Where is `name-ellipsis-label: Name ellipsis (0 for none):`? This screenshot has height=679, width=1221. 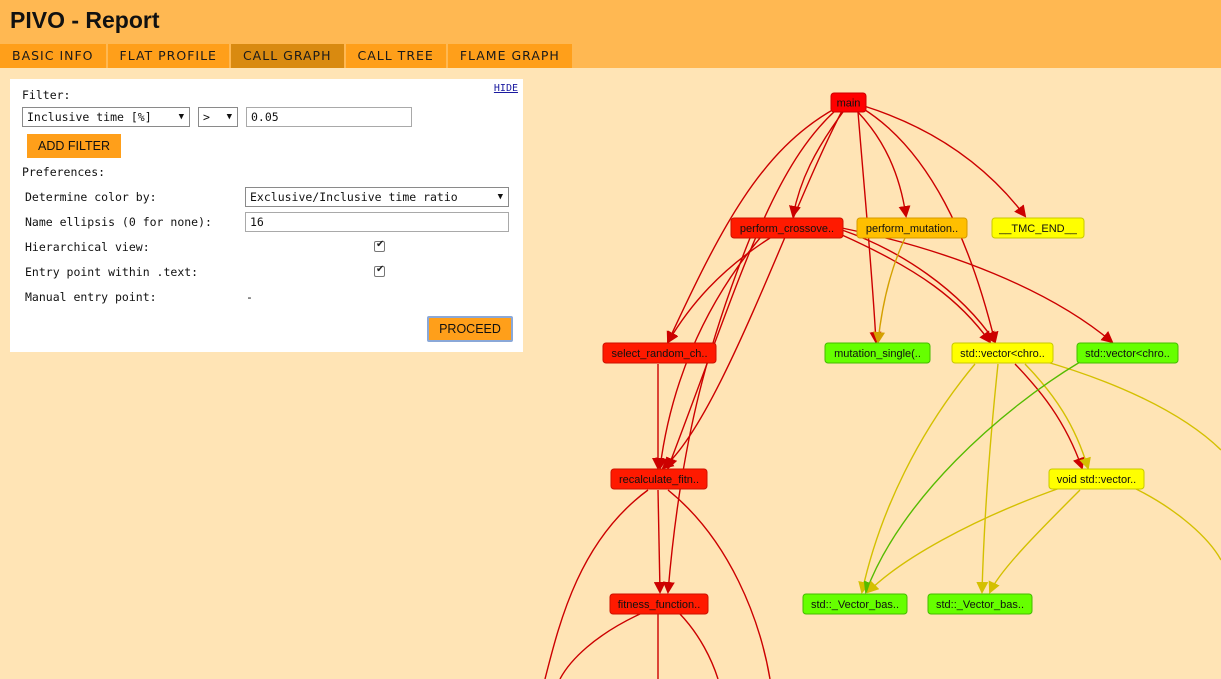
name-ellipsis-label: Name ellipsis (0 for none): is located at coordinates (118, 222).